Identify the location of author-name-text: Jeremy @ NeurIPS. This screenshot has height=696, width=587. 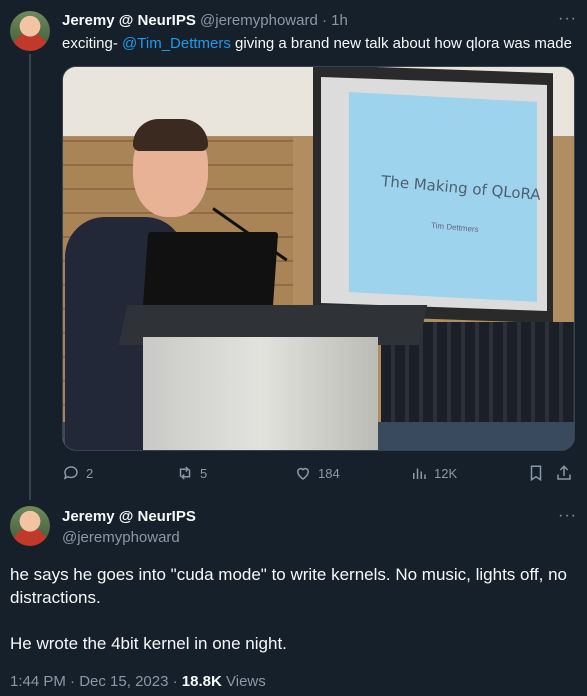
(129, 516).